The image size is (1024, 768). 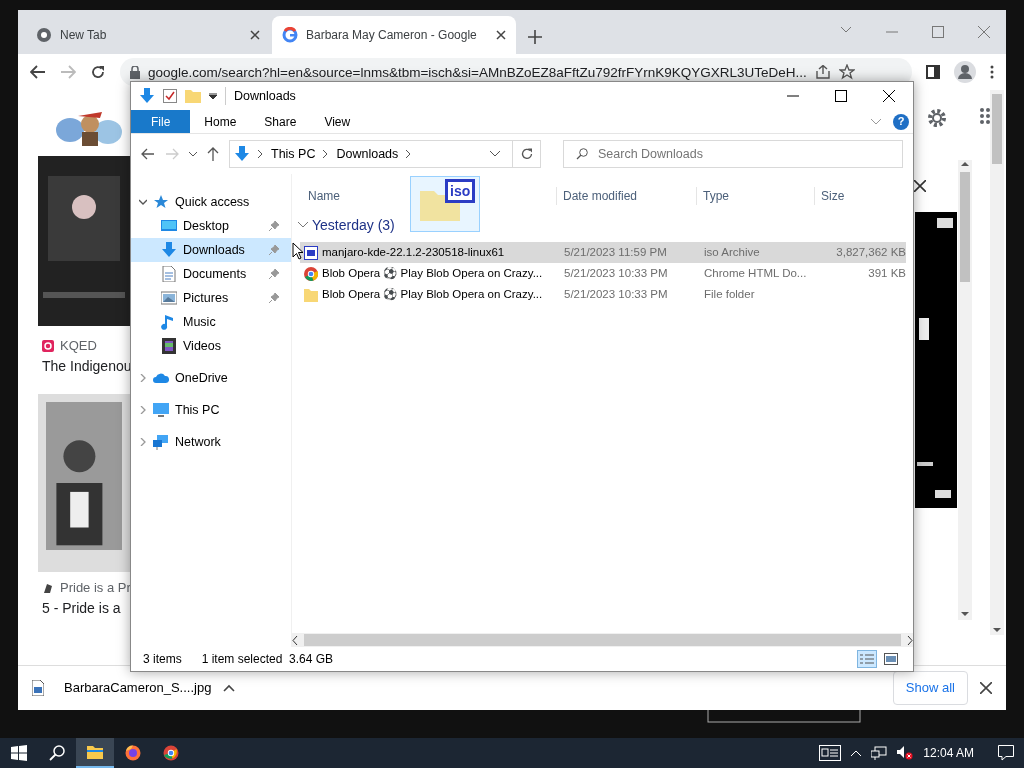 What do you see at coordinates (213, 96) in the screenshot?
I see `caret-down-icon` at bounding box center [213, 96].